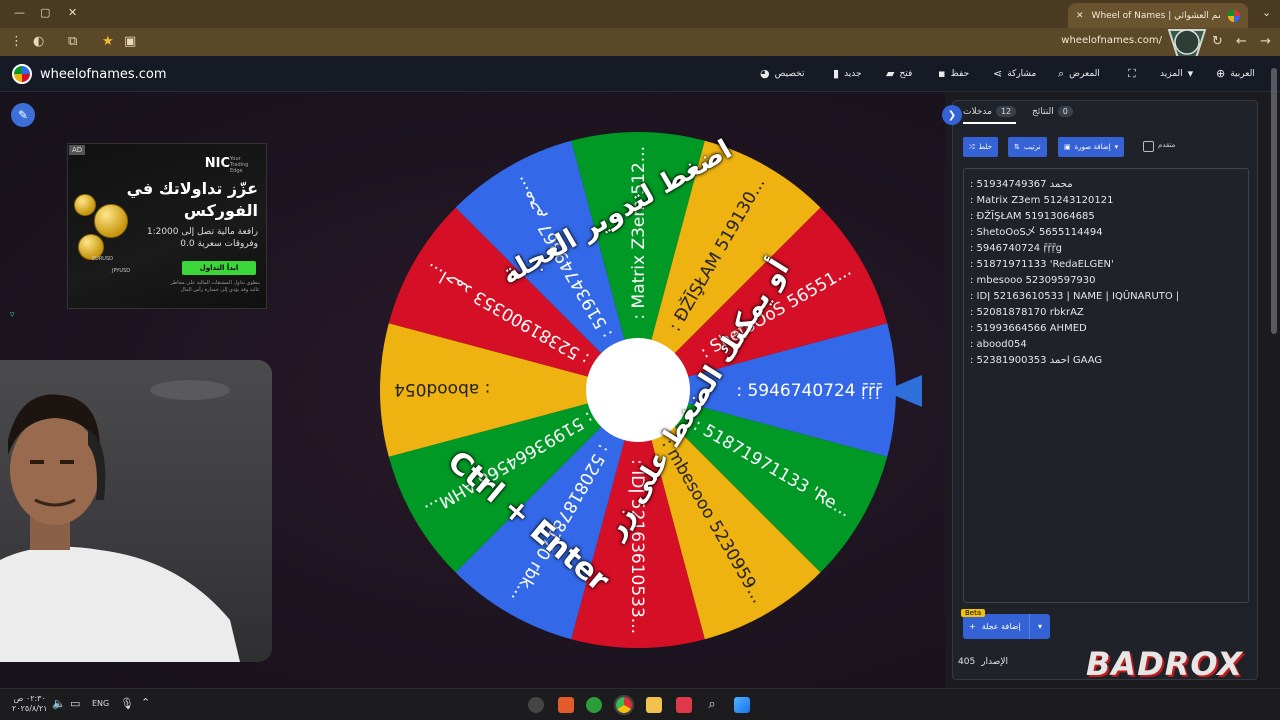 The width and height of the screenshot is (1280, 720). Describe the element at coordinates (38, 41) in the screenshot. I see `extension-icon: ◐` at that location.